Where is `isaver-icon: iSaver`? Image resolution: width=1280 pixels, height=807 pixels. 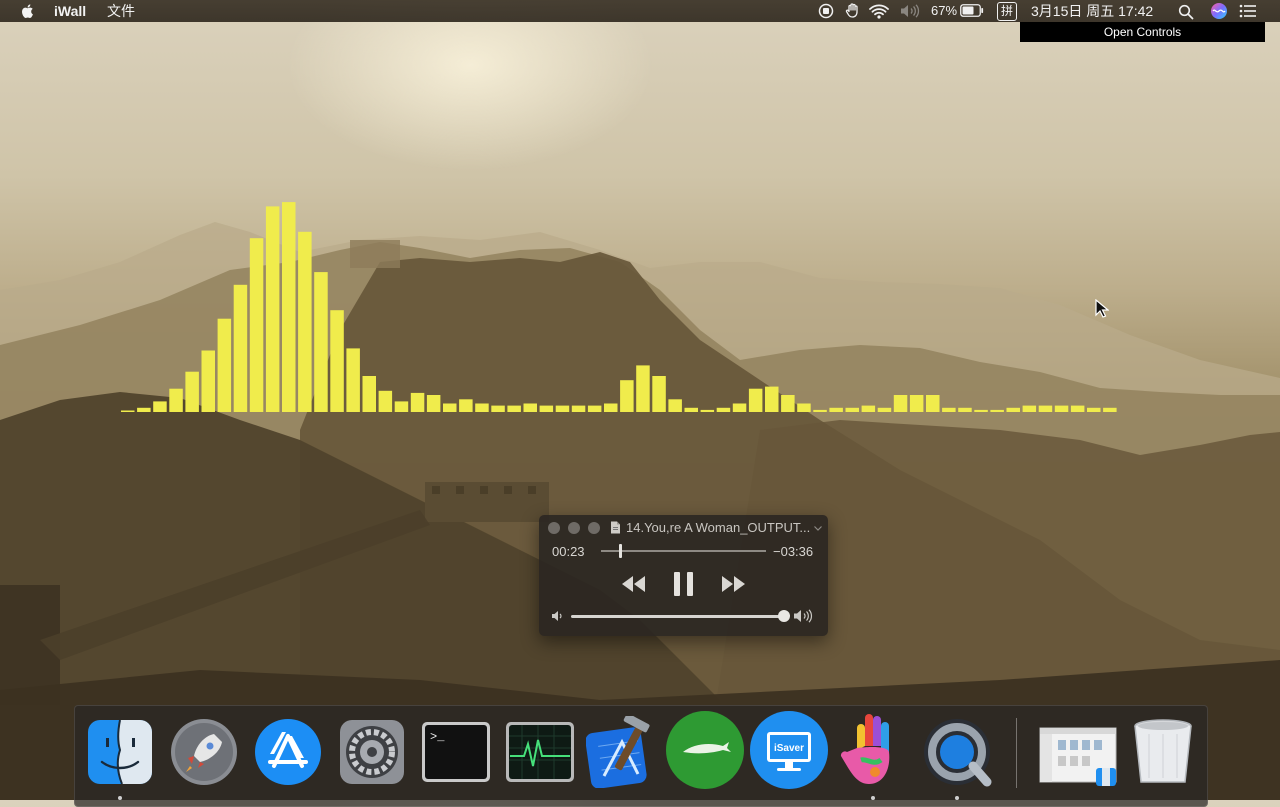 isaver-icon: iSaver is located at coordinates (789, 750).